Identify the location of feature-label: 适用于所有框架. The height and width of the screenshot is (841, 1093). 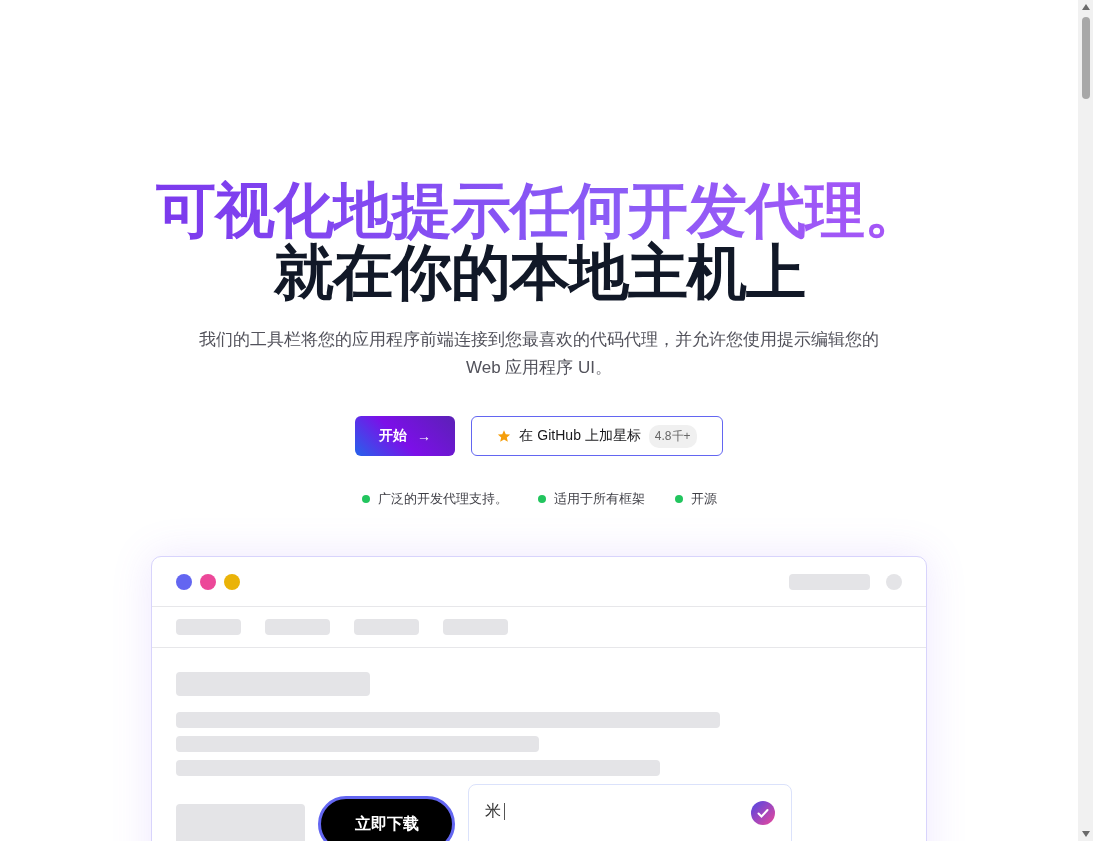
(599, 499).